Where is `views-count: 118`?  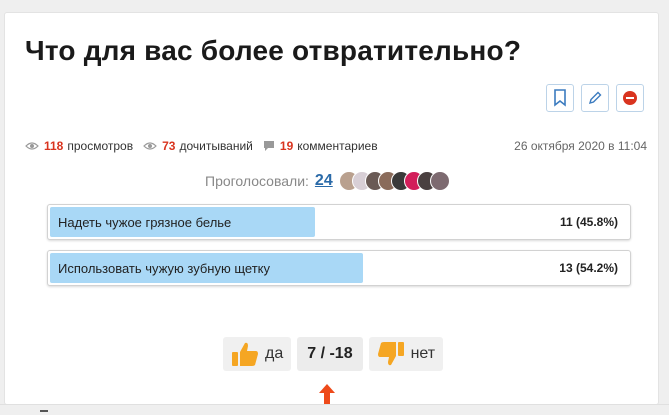
views-count: 118 is located at coordinates (54, 146).